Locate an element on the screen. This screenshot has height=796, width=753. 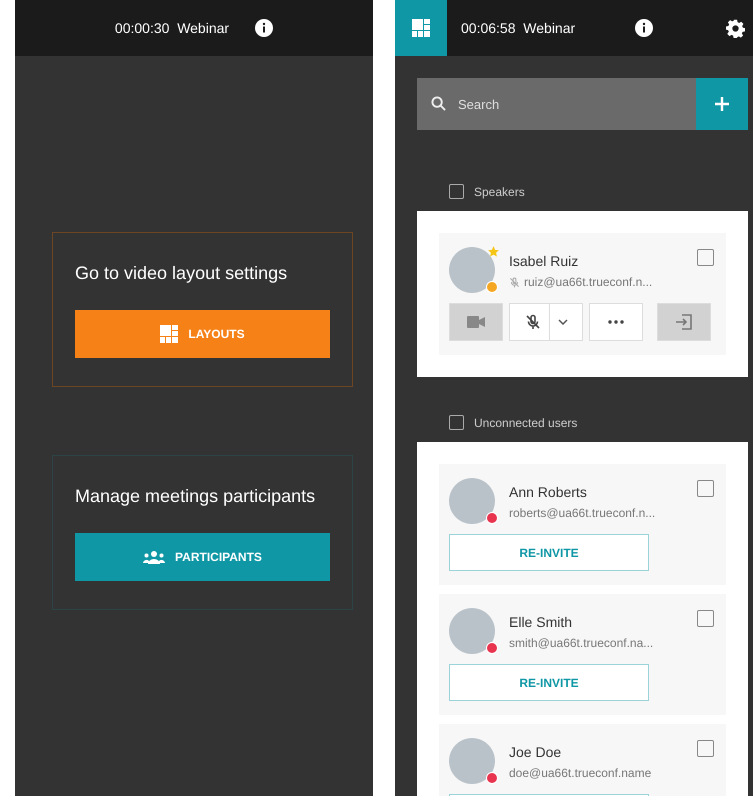
camera-button is located at coordinates (476, 322).